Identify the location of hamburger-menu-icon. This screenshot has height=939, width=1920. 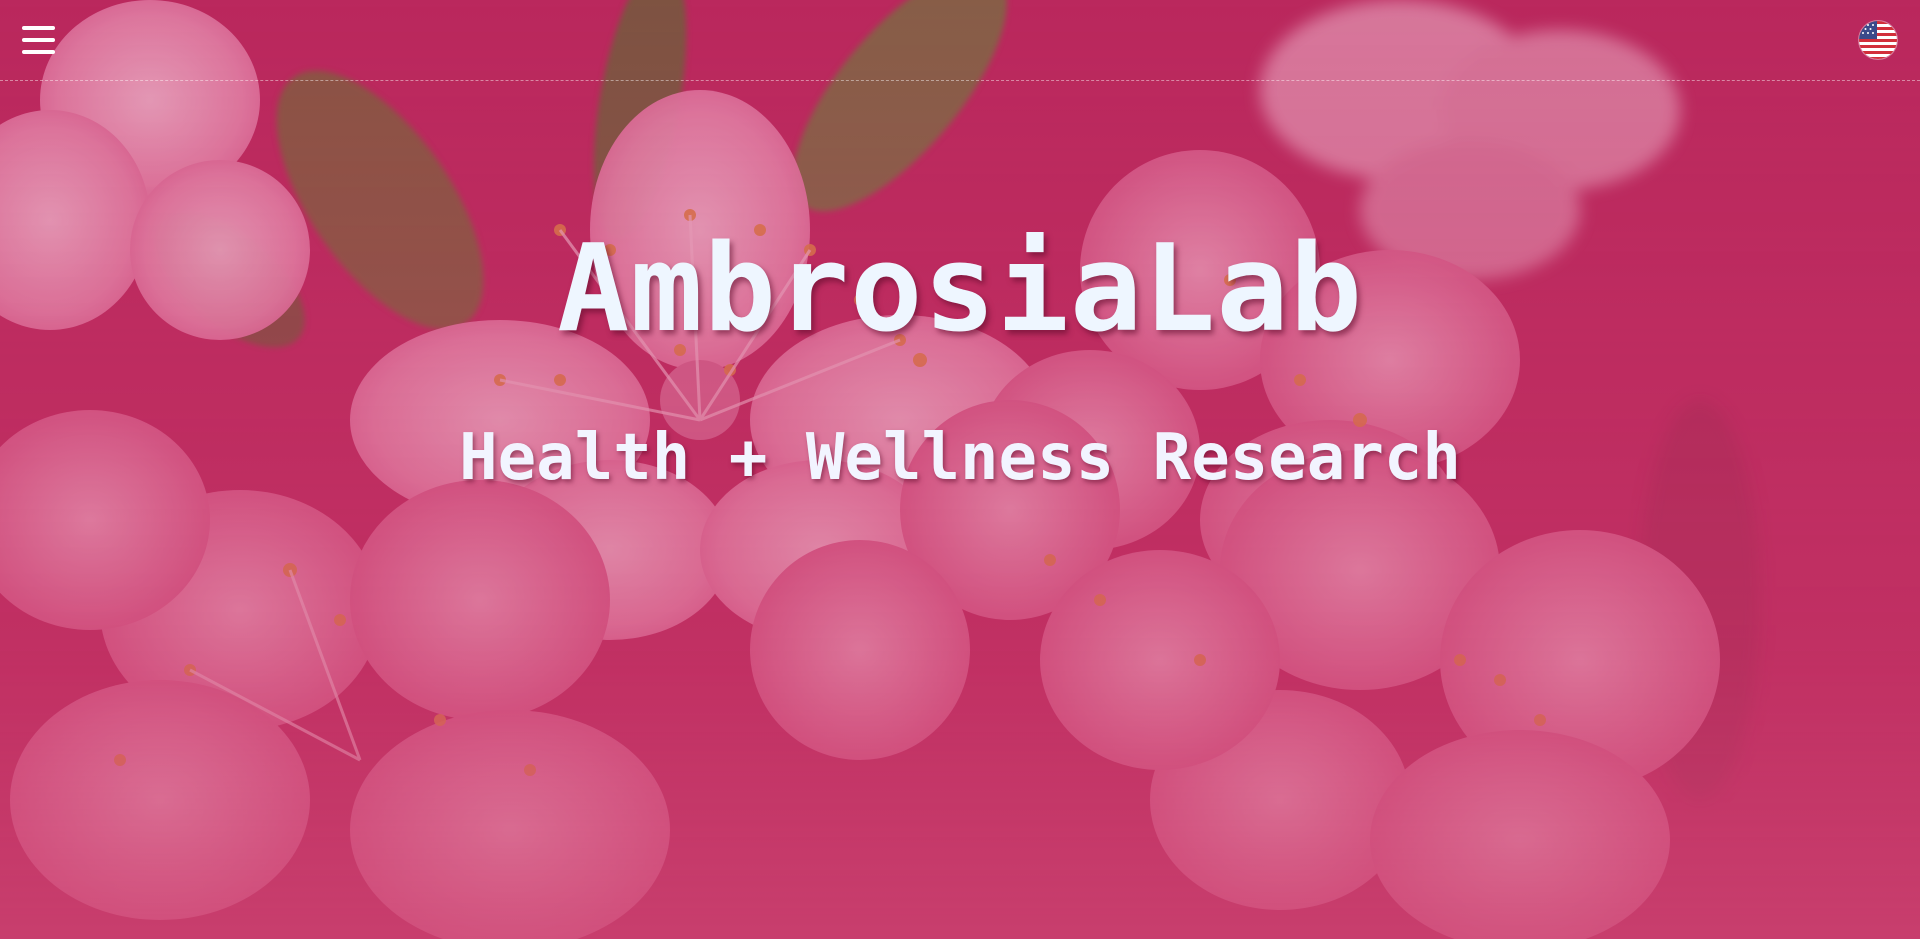
(38, 41).